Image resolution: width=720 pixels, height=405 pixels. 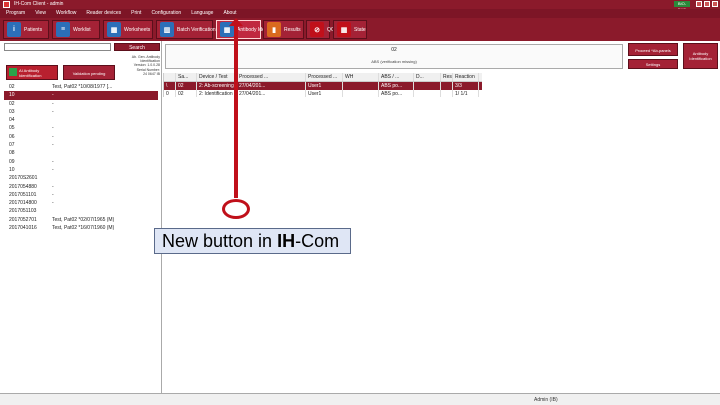 I want to click on table-cell: 3/3, so click(x=466, y=86).